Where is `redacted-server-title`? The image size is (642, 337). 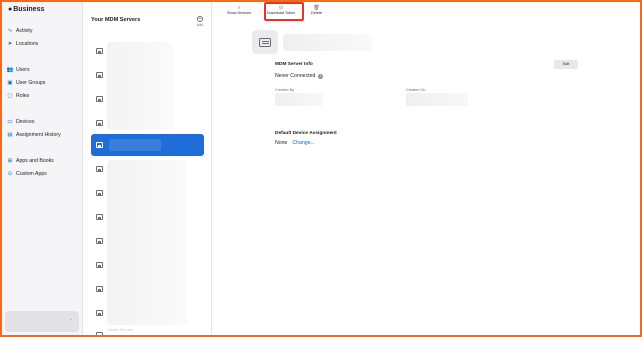
redacted-server-title is located at coordinates (328, 42).